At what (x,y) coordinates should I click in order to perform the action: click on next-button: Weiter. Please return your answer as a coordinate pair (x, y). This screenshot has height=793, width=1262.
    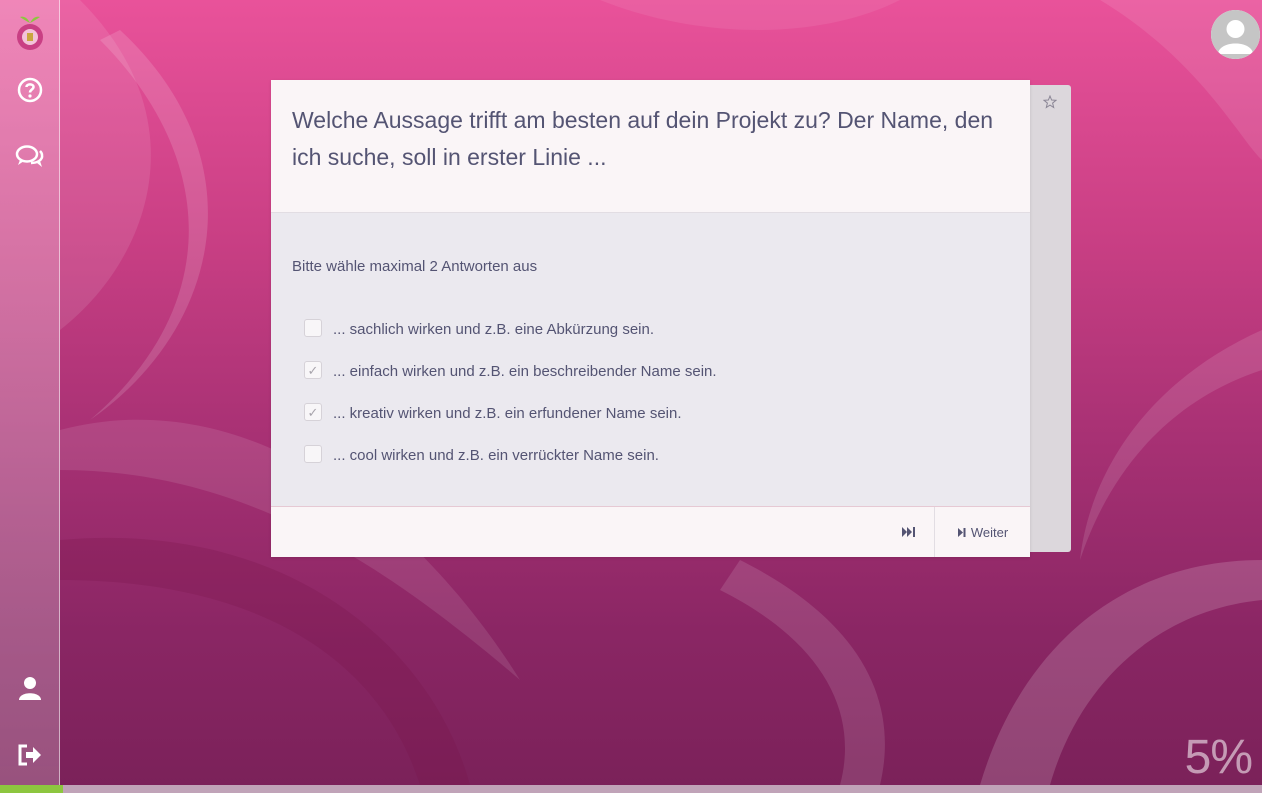
    Looking at the image, I should click on (982, 532).